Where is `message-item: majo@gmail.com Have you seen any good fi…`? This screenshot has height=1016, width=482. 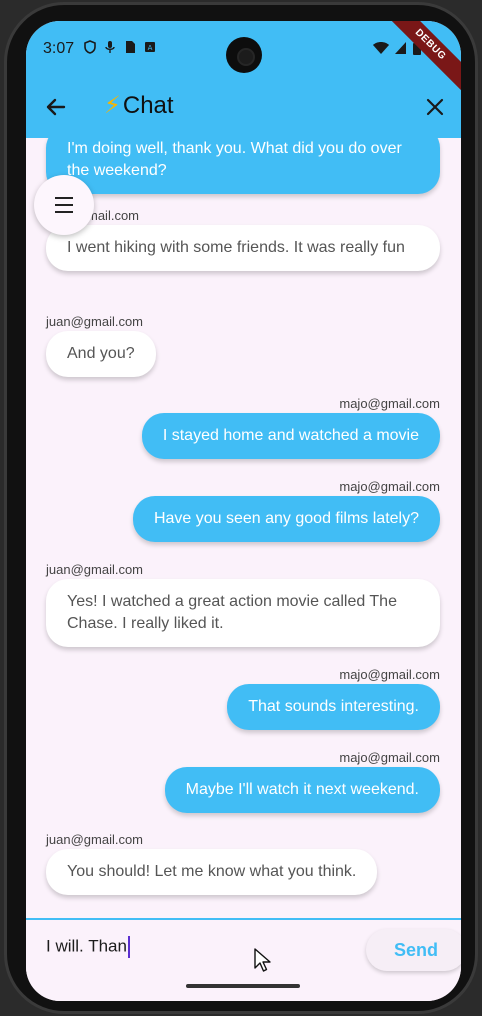 message-item: majo@gmail.com Have you seen any good fi… is located at coordinates (286, 510).